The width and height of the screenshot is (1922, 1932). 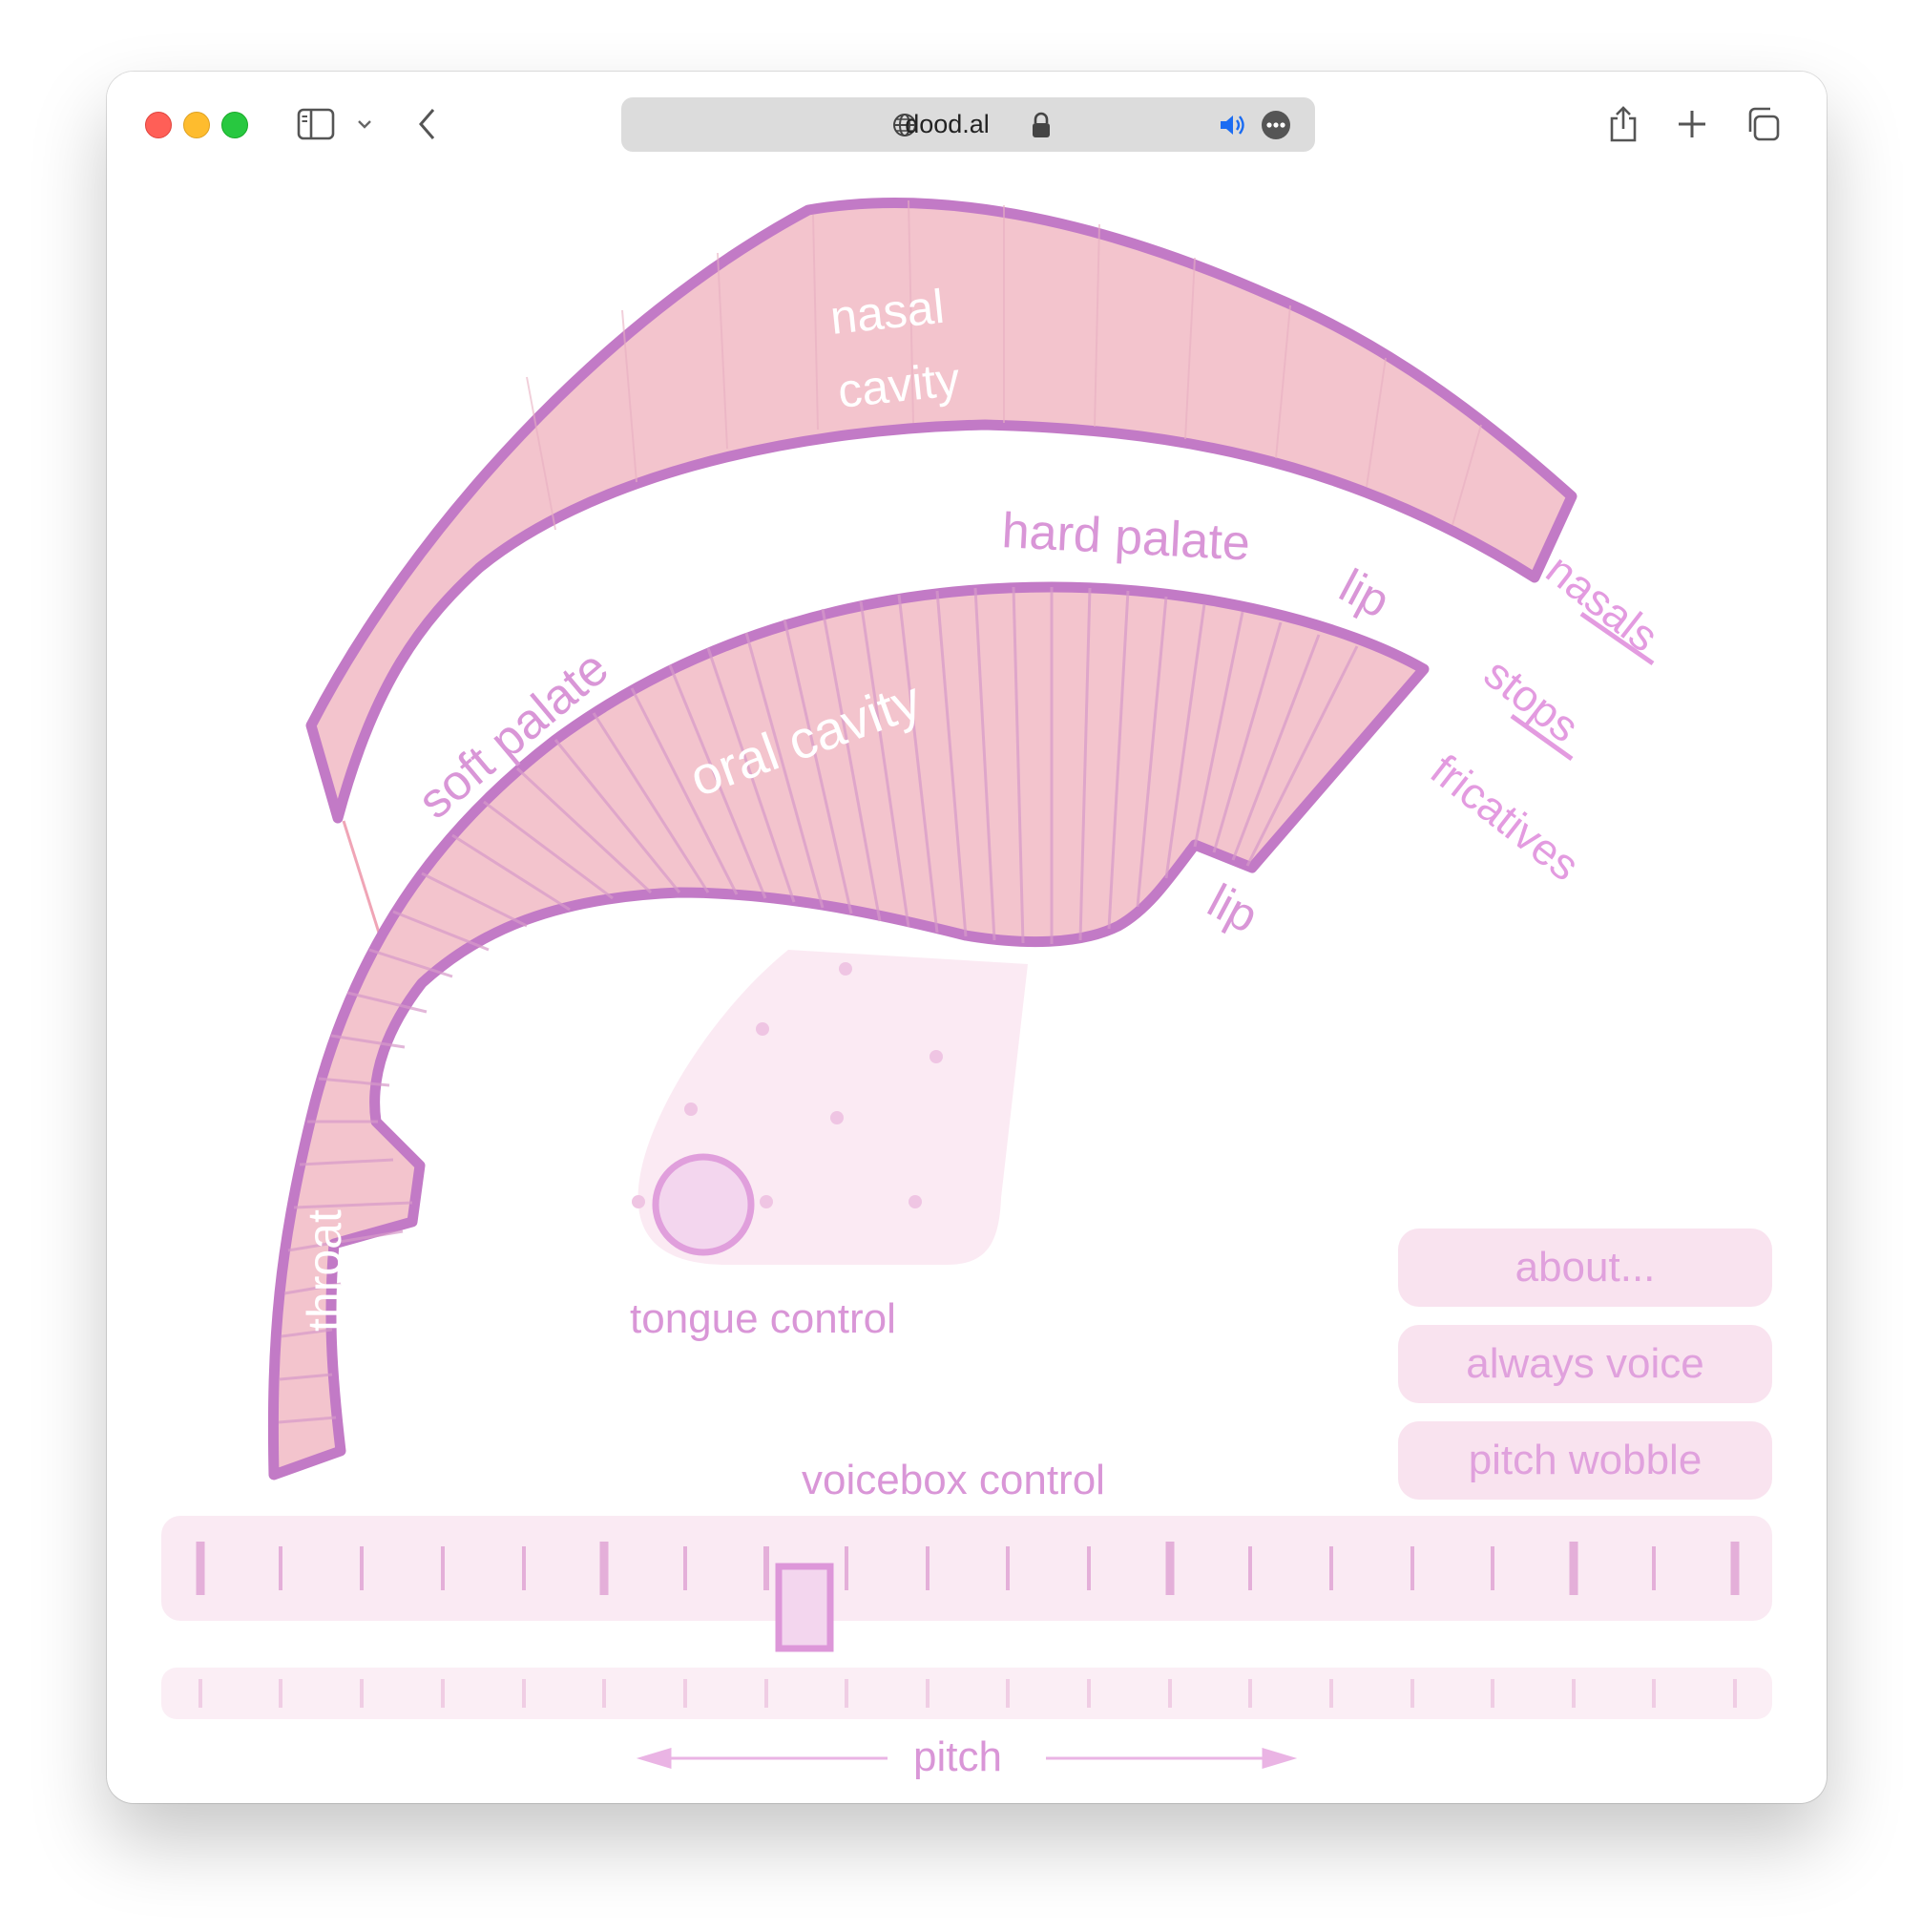 I want to click on fricatives-label: fricatives, so click(x=1506, y=818).